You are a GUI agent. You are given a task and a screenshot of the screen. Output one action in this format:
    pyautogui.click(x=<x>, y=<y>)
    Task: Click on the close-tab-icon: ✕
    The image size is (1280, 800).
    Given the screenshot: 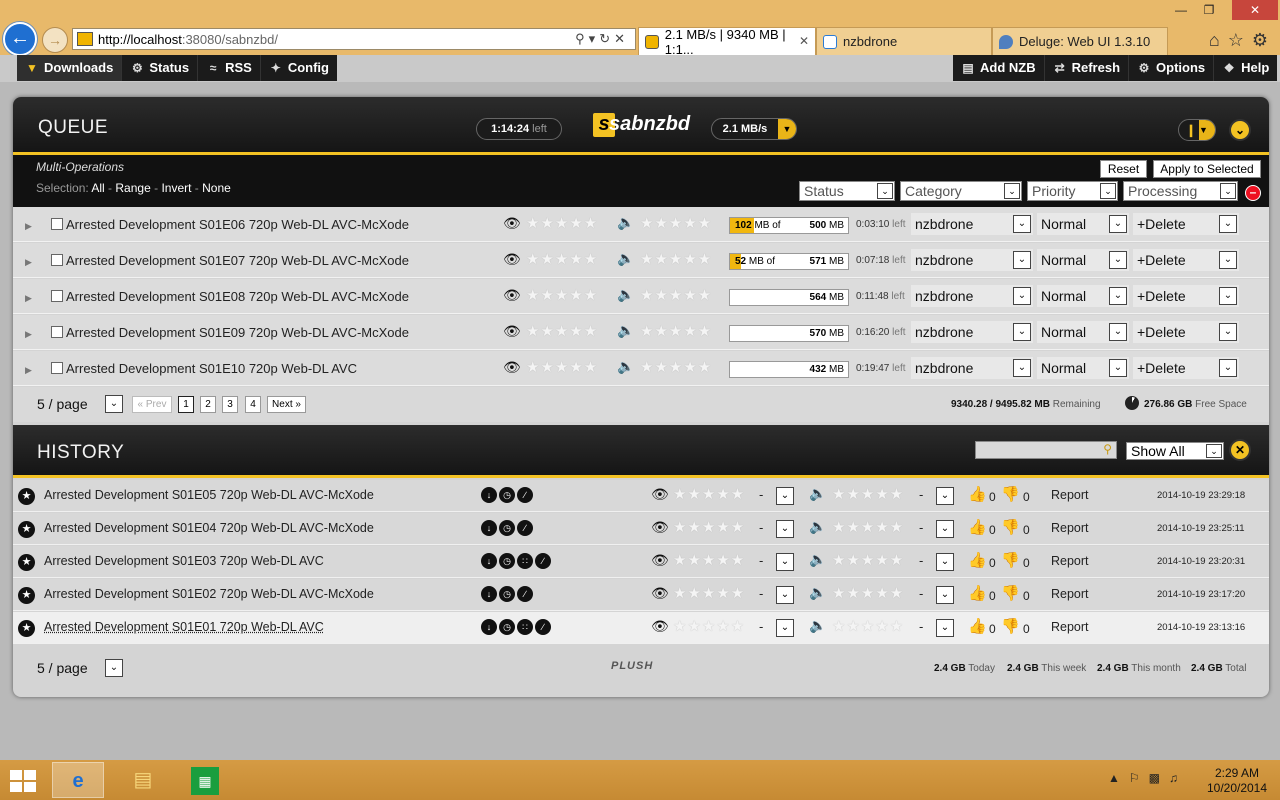 What is the action you would take?
    pyautogui.click(x=804, y=41)
    